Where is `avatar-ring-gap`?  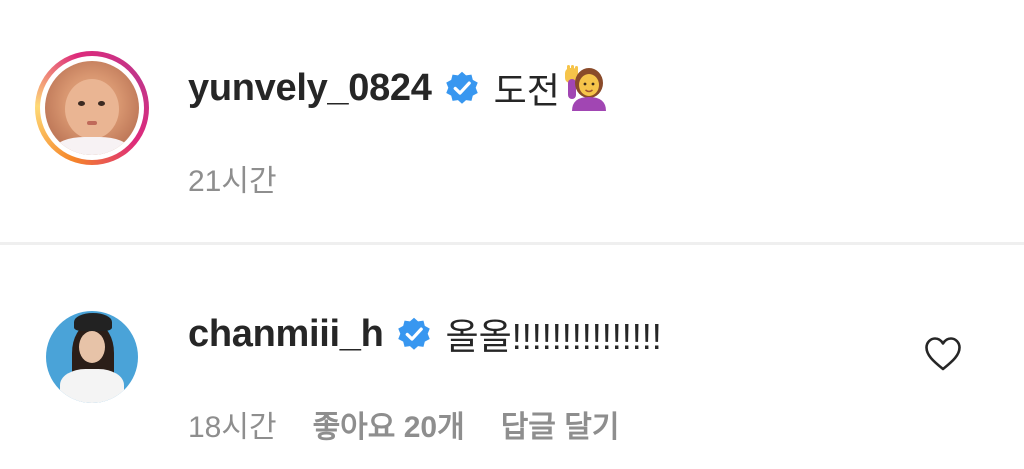
avatar-ring-gap is located at coordinates (92, 108).